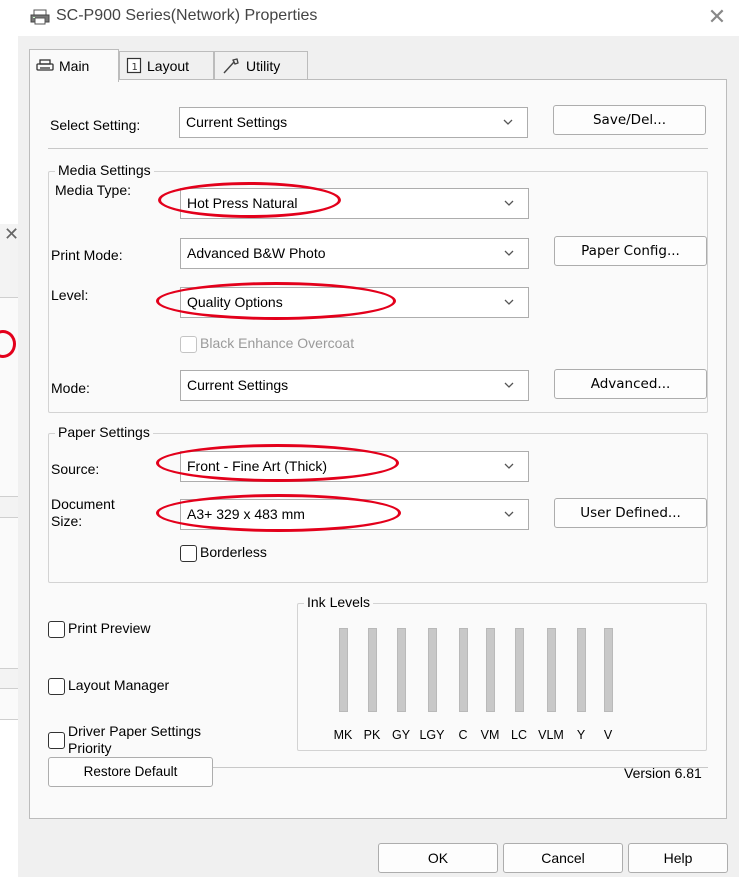 The width and height of the screenshot is (739, 877). Describe the element at coordinates (354, 466) in the screenshot. I see `source-dropdown: Front - Fine Art (Thick)` at that location.